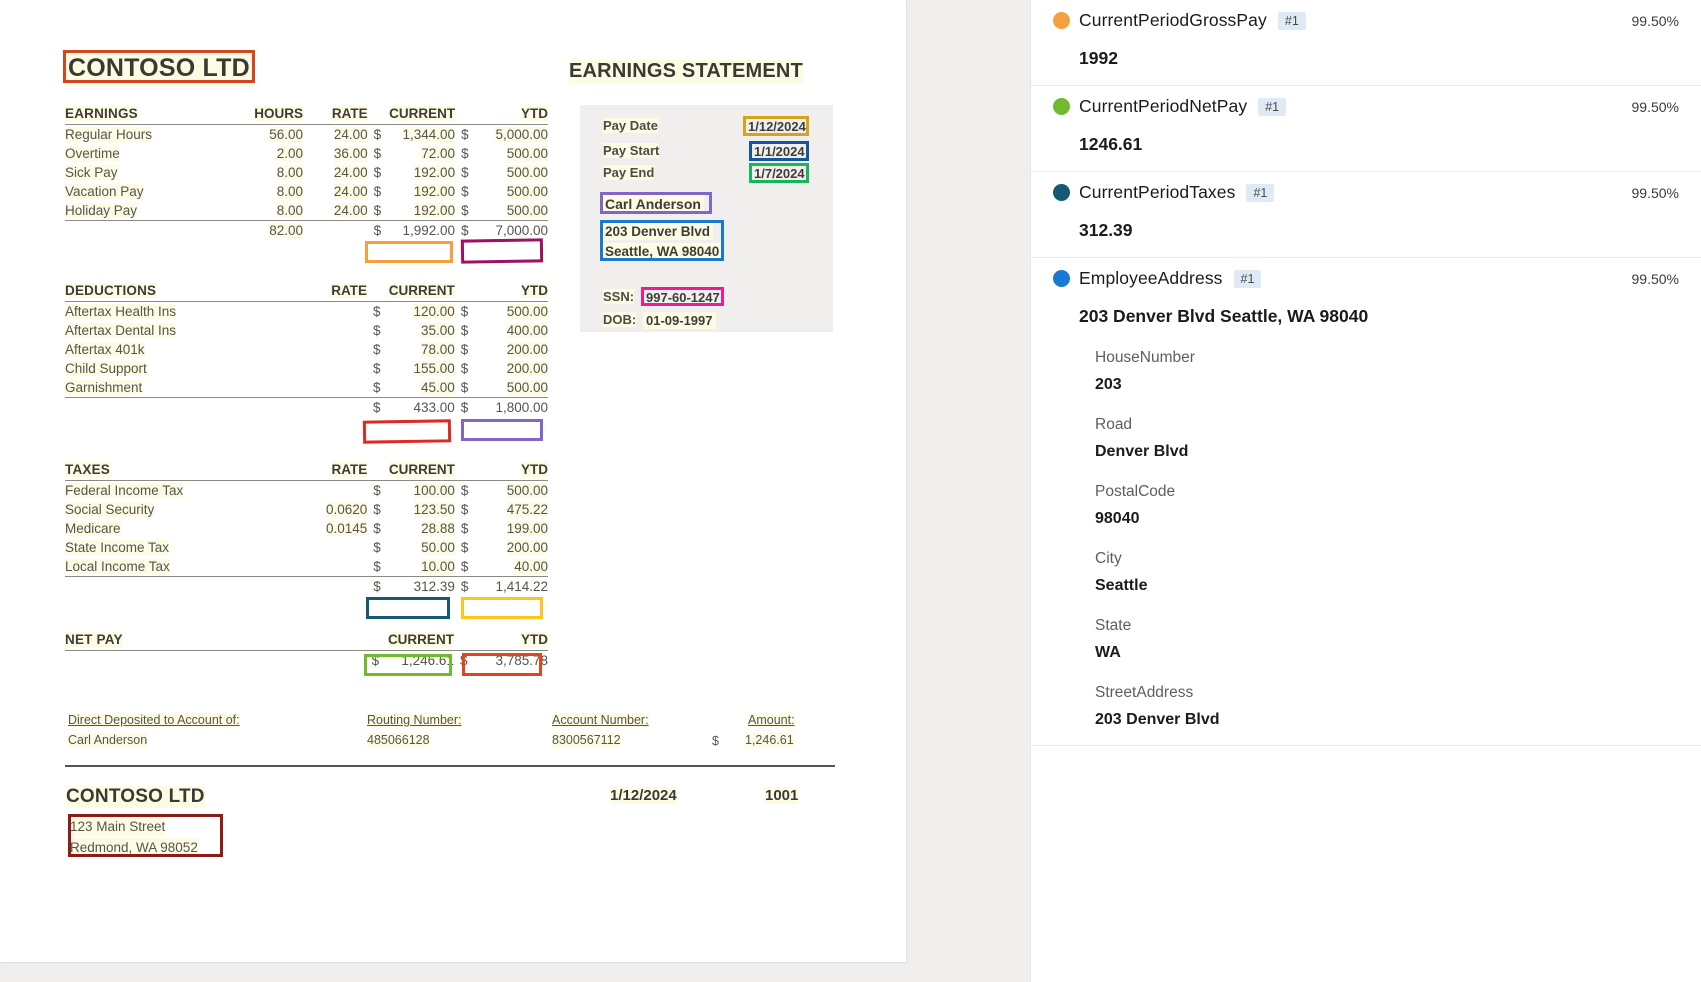 The height and width of the screenshot is (982, 1701). What do you see at coordinates (306, 567) in the screenshot?
I see `table-row: Local Income Tax $ 10.00 $ 40.00` at bounding box center [306, 567].